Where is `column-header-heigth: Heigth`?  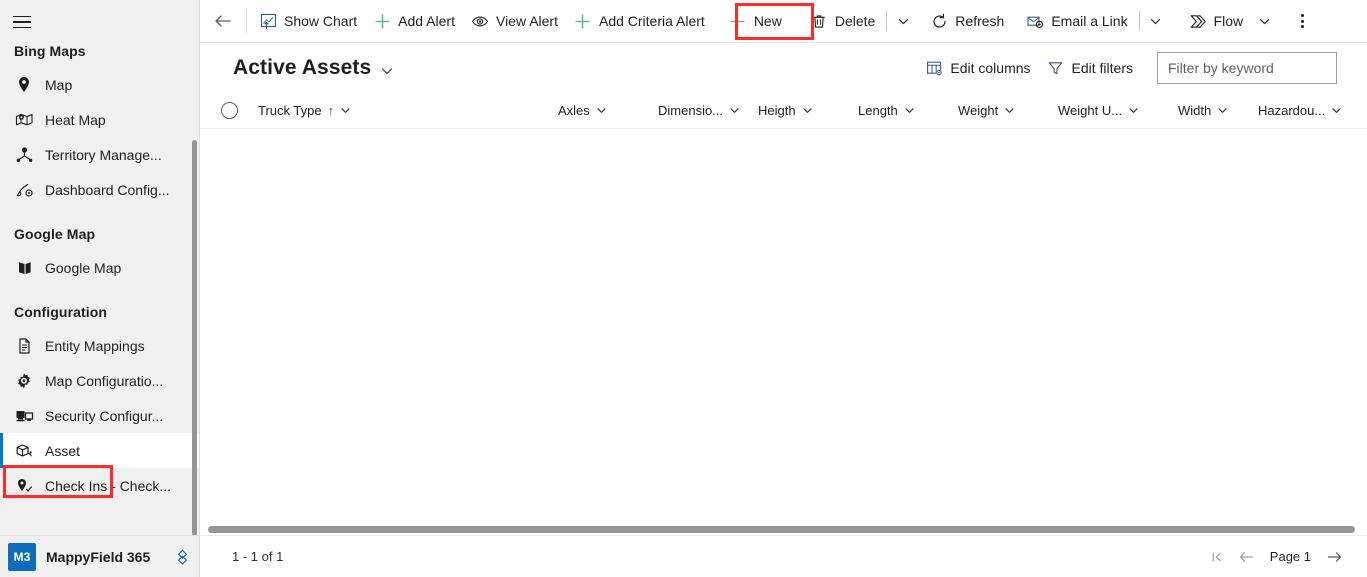 column-header-heigth: Heigth is located at coordinates (808, 111).